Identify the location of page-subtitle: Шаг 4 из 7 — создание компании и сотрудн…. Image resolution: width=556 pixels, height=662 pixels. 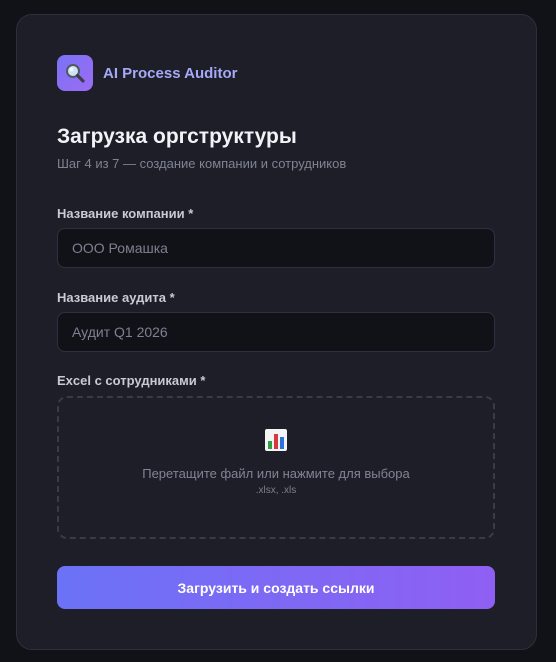
(202, 163).